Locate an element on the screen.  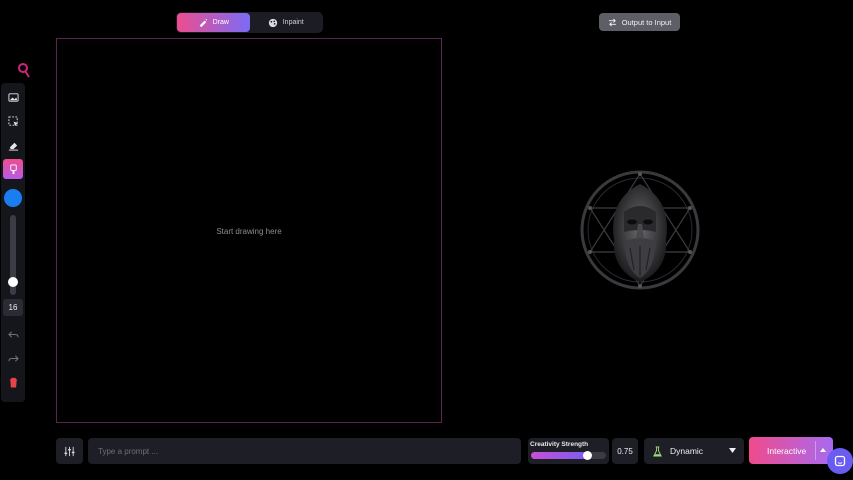
swap-icon is located at coordinates (612, 22).